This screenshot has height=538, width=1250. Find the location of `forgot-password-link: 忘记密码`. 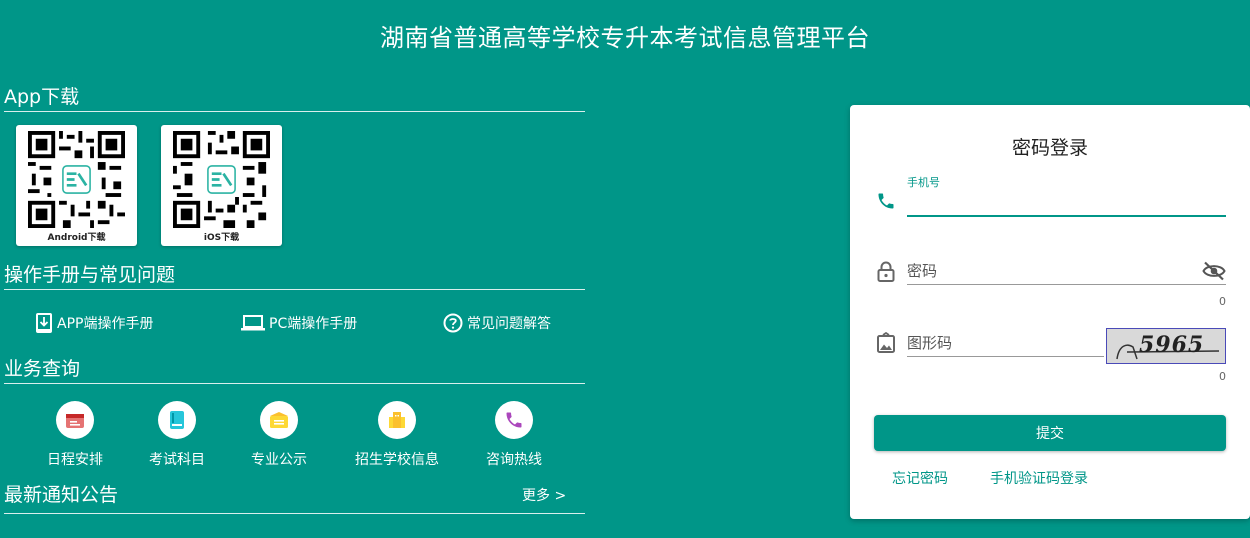

forgot-password-link: 忘记密码 is located at coordinates (920, 478).